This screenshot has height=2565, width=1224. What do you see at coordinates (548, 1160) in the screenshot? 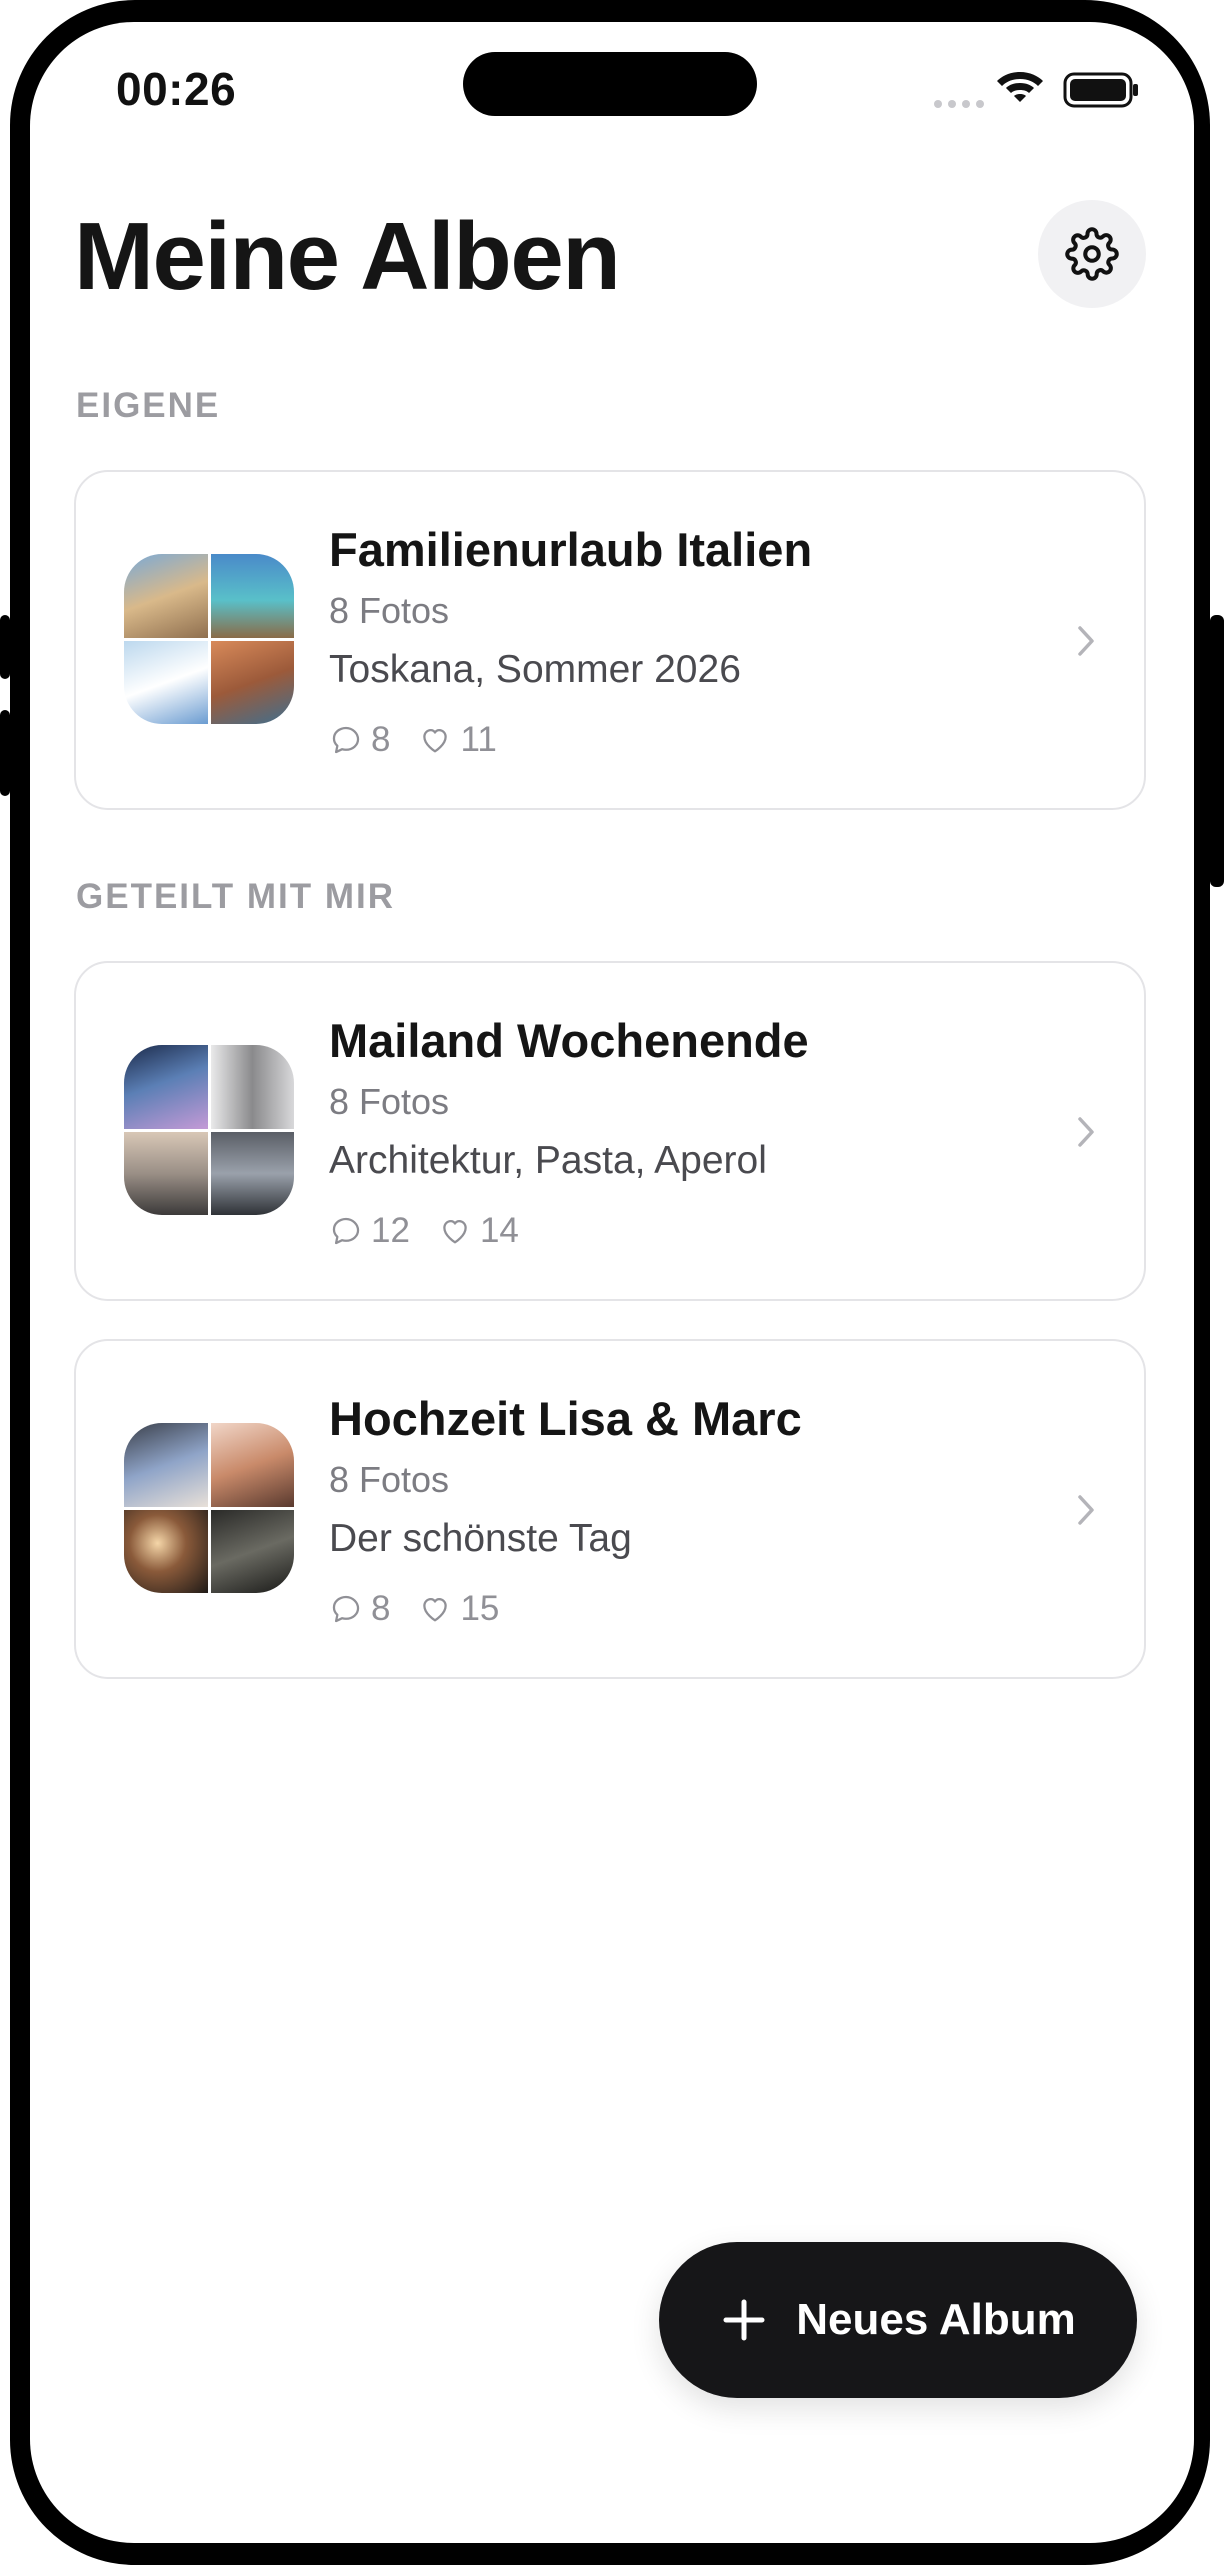
I see `album-description: Architektur, Pasta, Aperol` at bounding box center [548, 1160].